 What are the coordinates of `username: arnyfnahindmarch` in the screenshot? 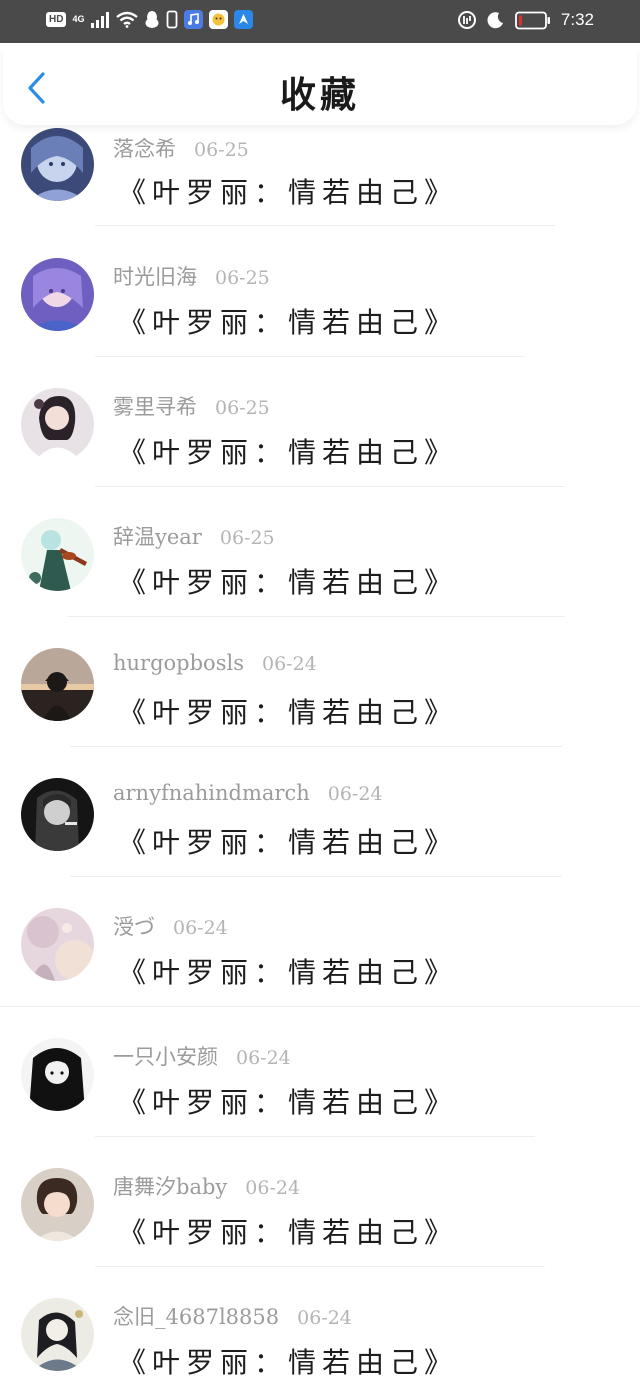 It's located at (211, 793).